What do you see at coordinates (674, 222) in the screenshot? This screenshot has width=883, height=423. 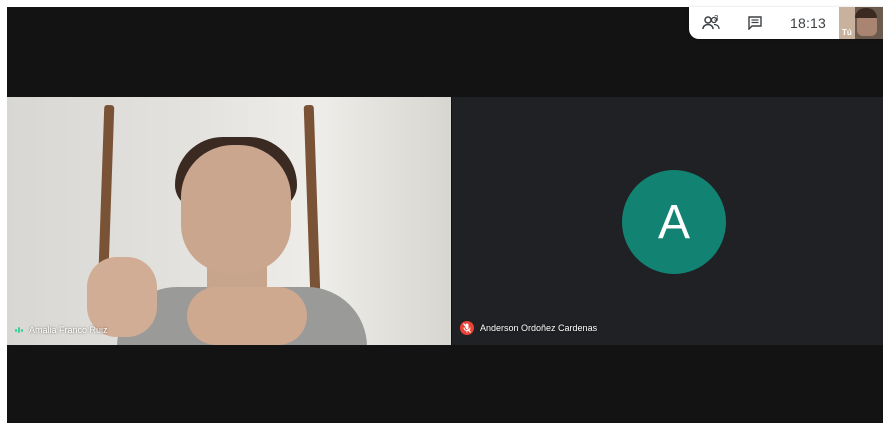 I see `avatar: A` at bounding box center [674, 222].